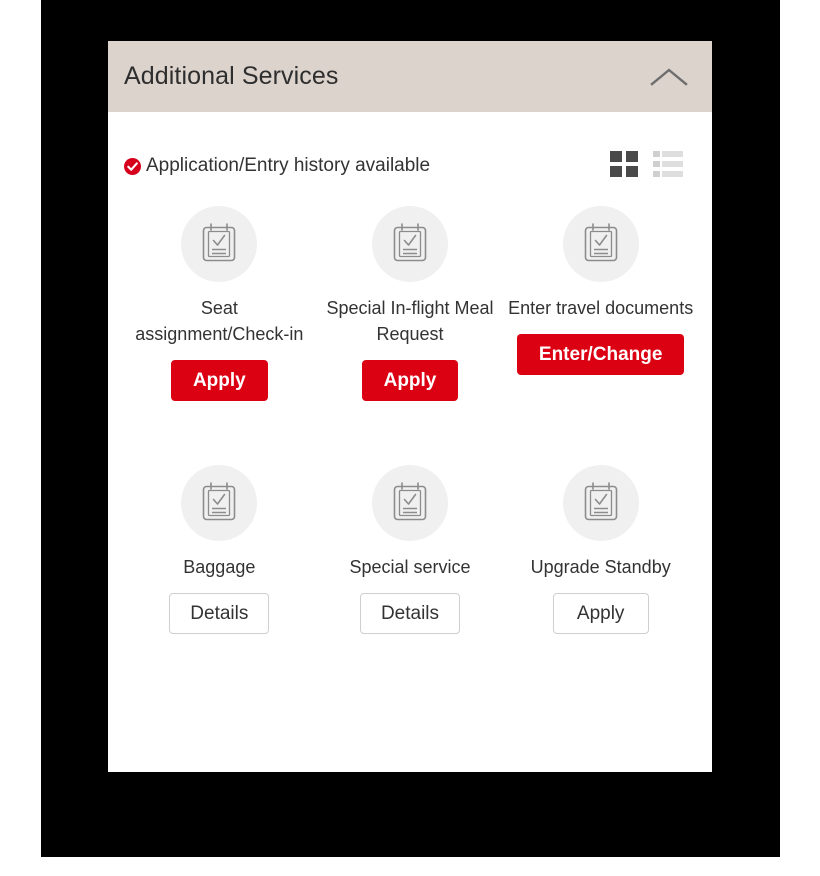  Describe the element at coordinates (410, 76) in the screenshot. I see `card-header: Additional Services` at that location.